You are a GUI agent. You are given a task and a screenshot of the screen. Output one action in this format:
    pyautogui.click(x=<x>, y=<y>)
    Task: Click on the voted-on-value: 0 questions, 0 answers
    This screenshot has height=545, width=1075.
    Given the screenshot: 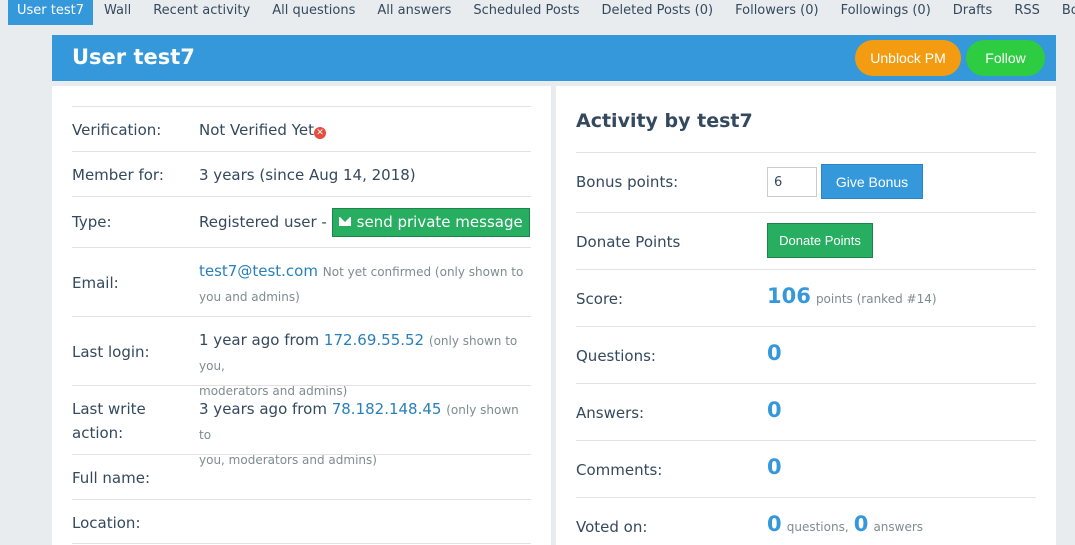 What is the action you would take?
    pyautogui.click(x=845, y=524)
    